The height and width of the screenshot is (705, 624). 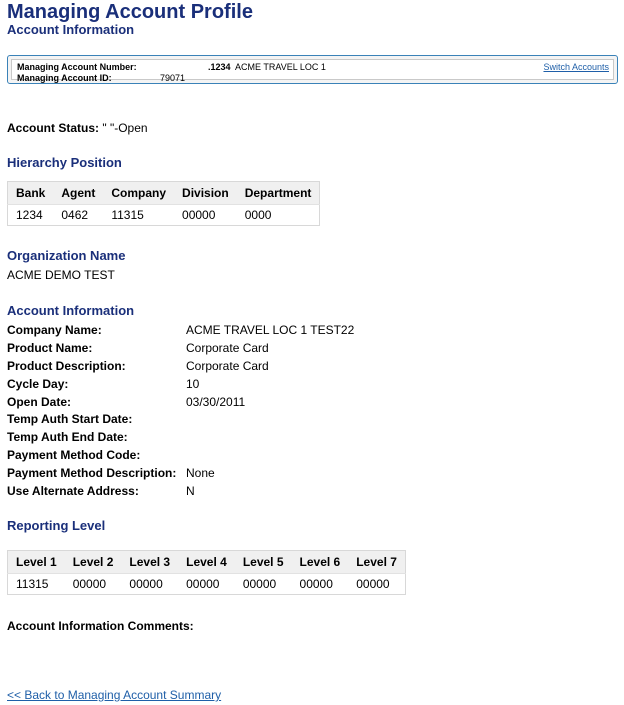 What do you see at coordinates (56, 525) in the screenshot?
I see `reporting-heading: Reporting Level` at bounding box center [56, 525].